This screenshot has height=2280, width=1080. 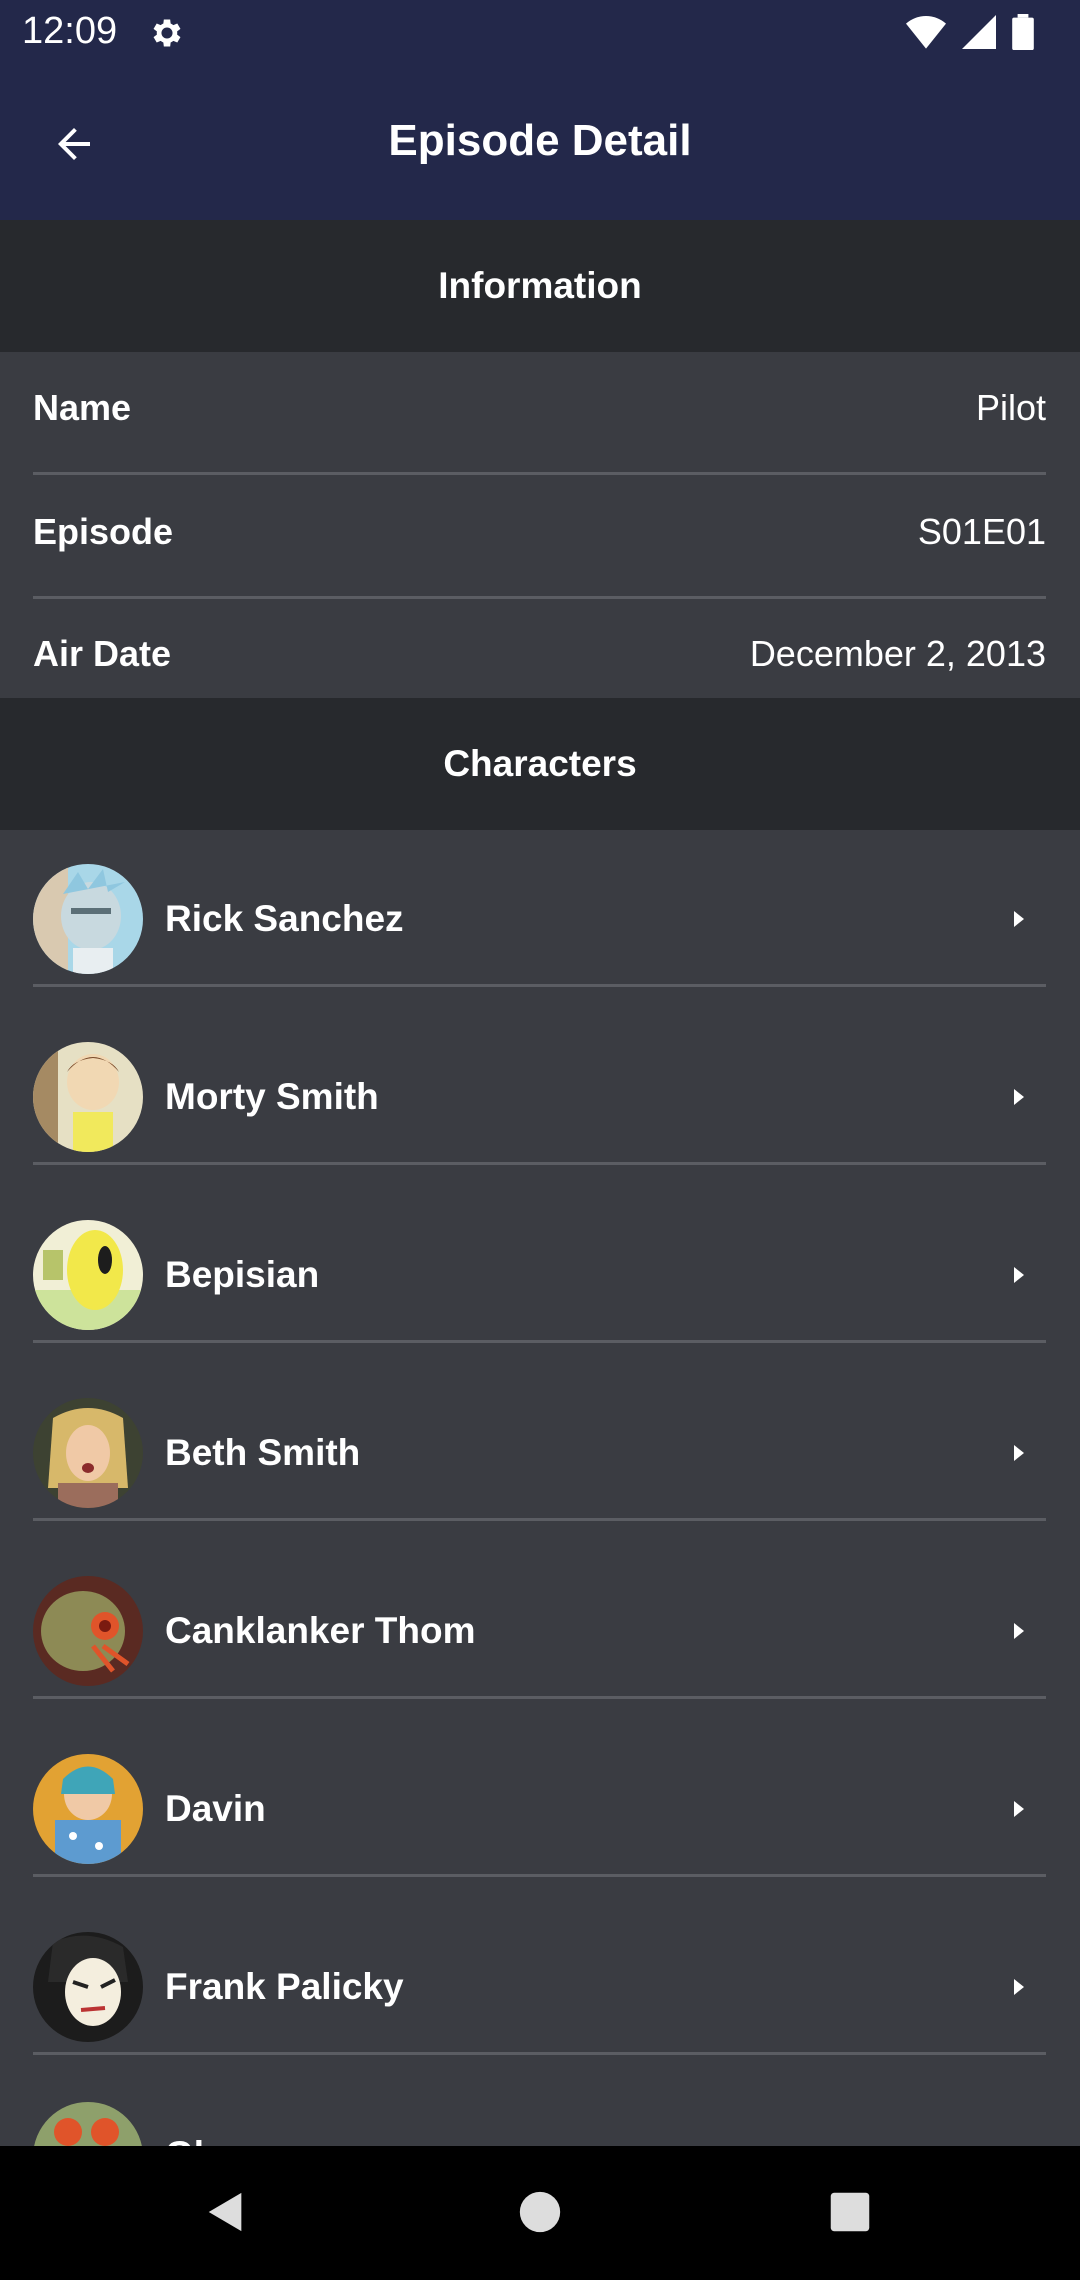 I want to click on nav-back-icon, so click(x=226, y=2214).